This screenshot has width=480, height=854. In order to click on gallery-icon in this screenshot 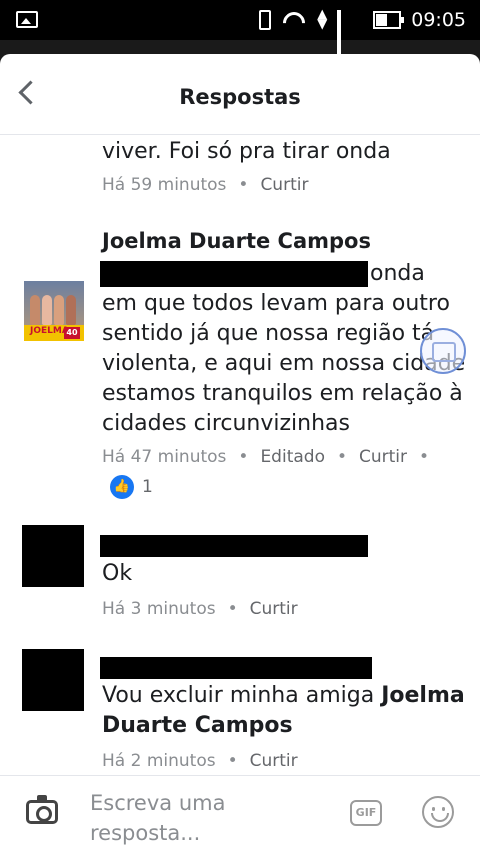, I will do `click(27, 19)`.